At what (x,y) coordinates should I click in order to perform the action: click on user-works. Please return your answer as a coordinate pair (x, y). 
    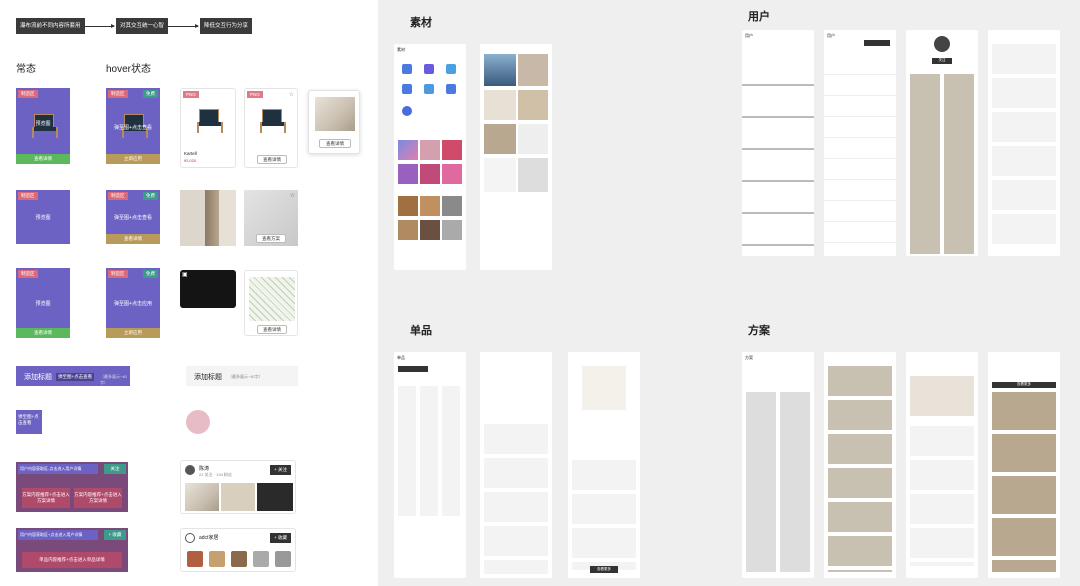
    Looking at the image, I should click on (942, 164).